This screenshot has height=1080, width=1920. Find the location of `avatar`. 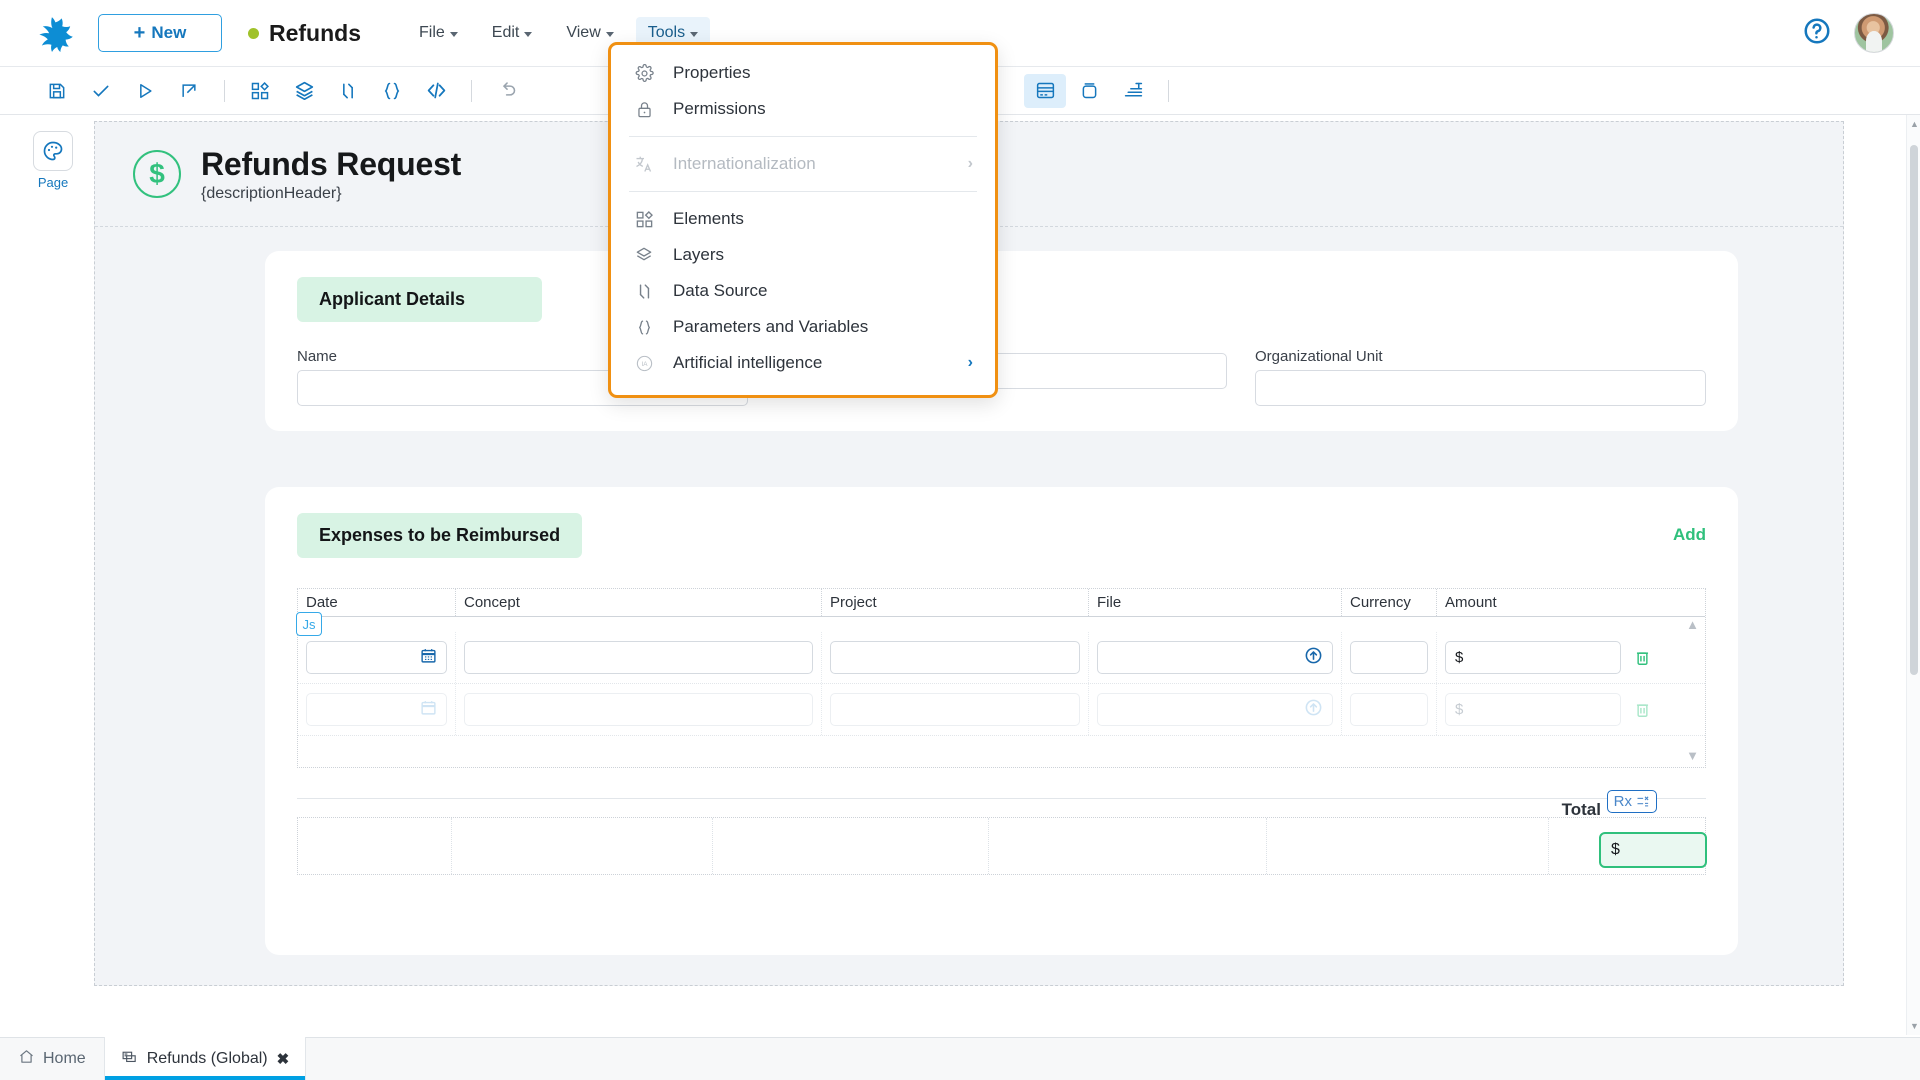

avatar is located at coordinates (1874, 33).